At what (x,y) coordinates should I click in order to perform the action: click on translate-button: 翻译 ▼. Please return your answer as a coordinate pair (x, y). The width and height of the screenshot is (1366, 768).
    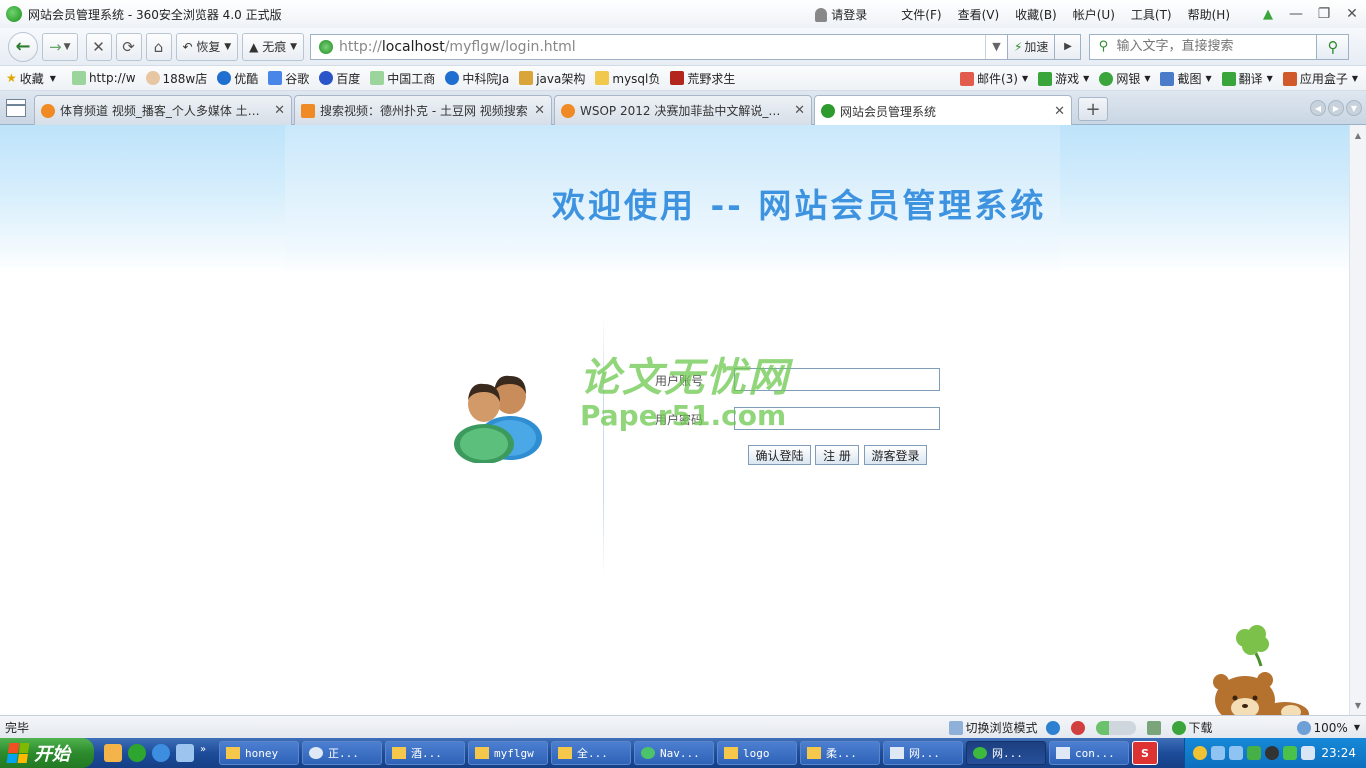
    Looking at the image, I should click on (1247, 78).